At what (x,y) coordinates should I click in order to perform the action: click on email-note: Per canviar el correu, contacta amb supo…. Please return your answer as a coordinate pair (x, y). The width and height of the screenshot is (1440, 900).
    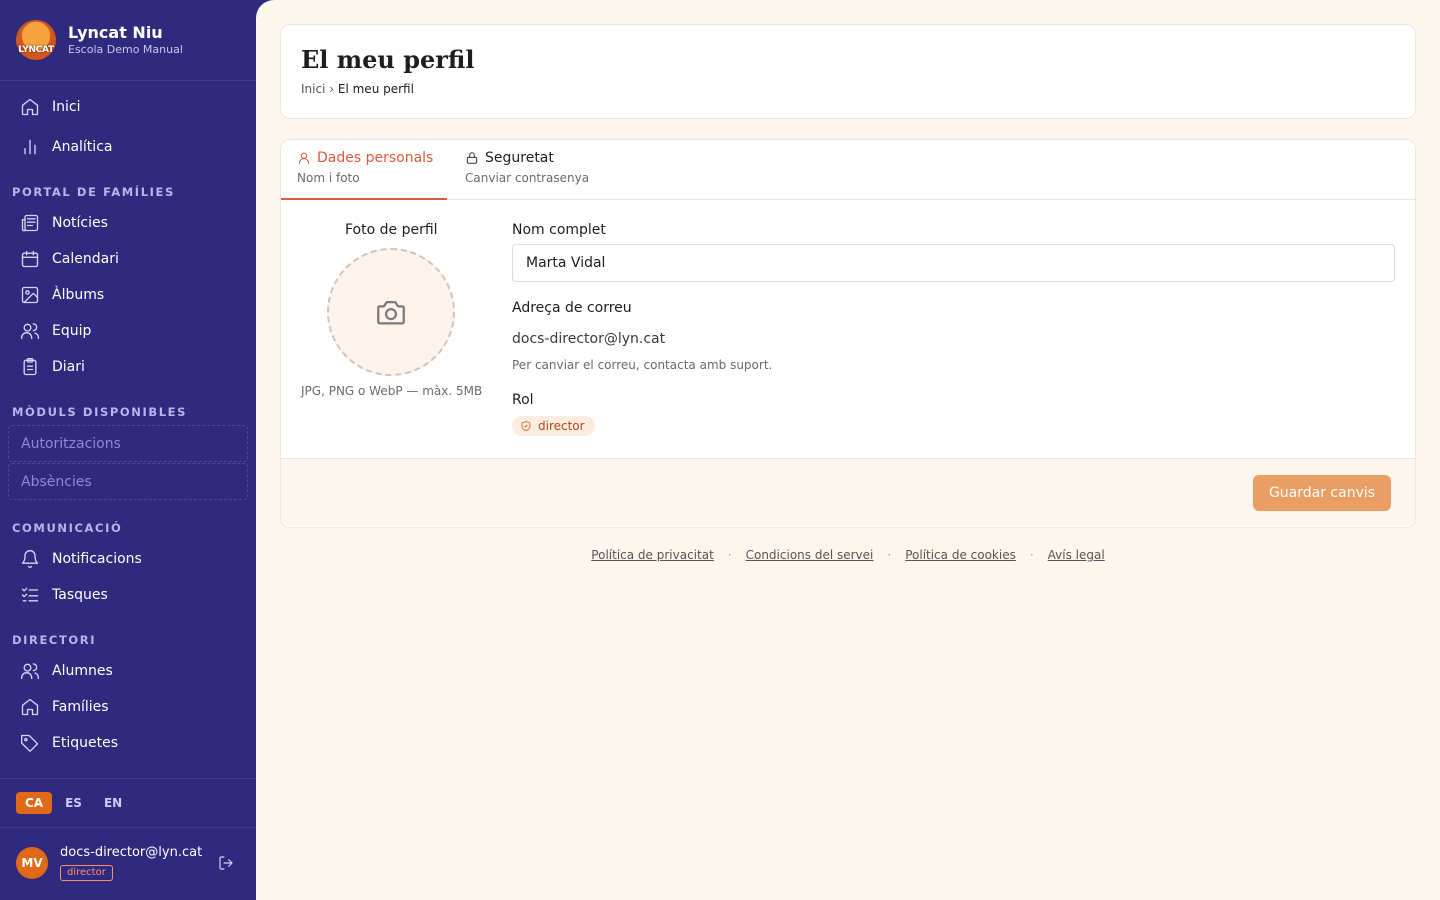
    Looking at the image, I should click on (642, 365).